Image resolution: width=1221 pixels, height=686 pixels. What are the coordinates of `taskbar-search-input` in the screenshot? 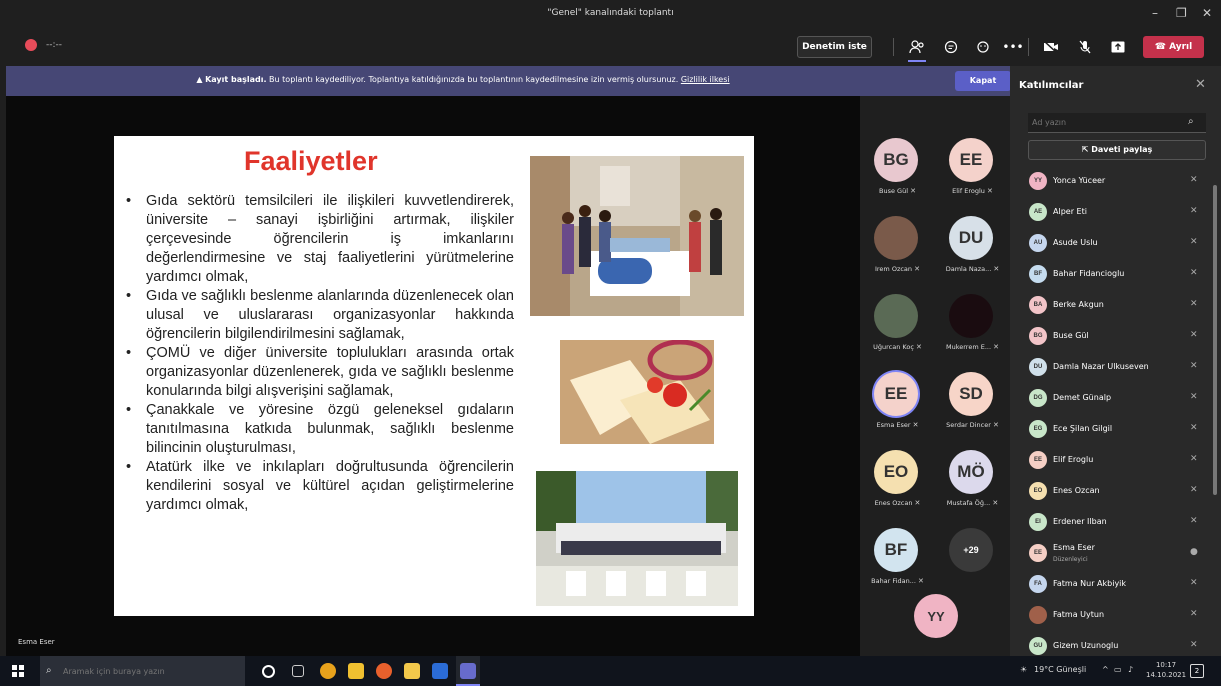 It's located at (142, 671).